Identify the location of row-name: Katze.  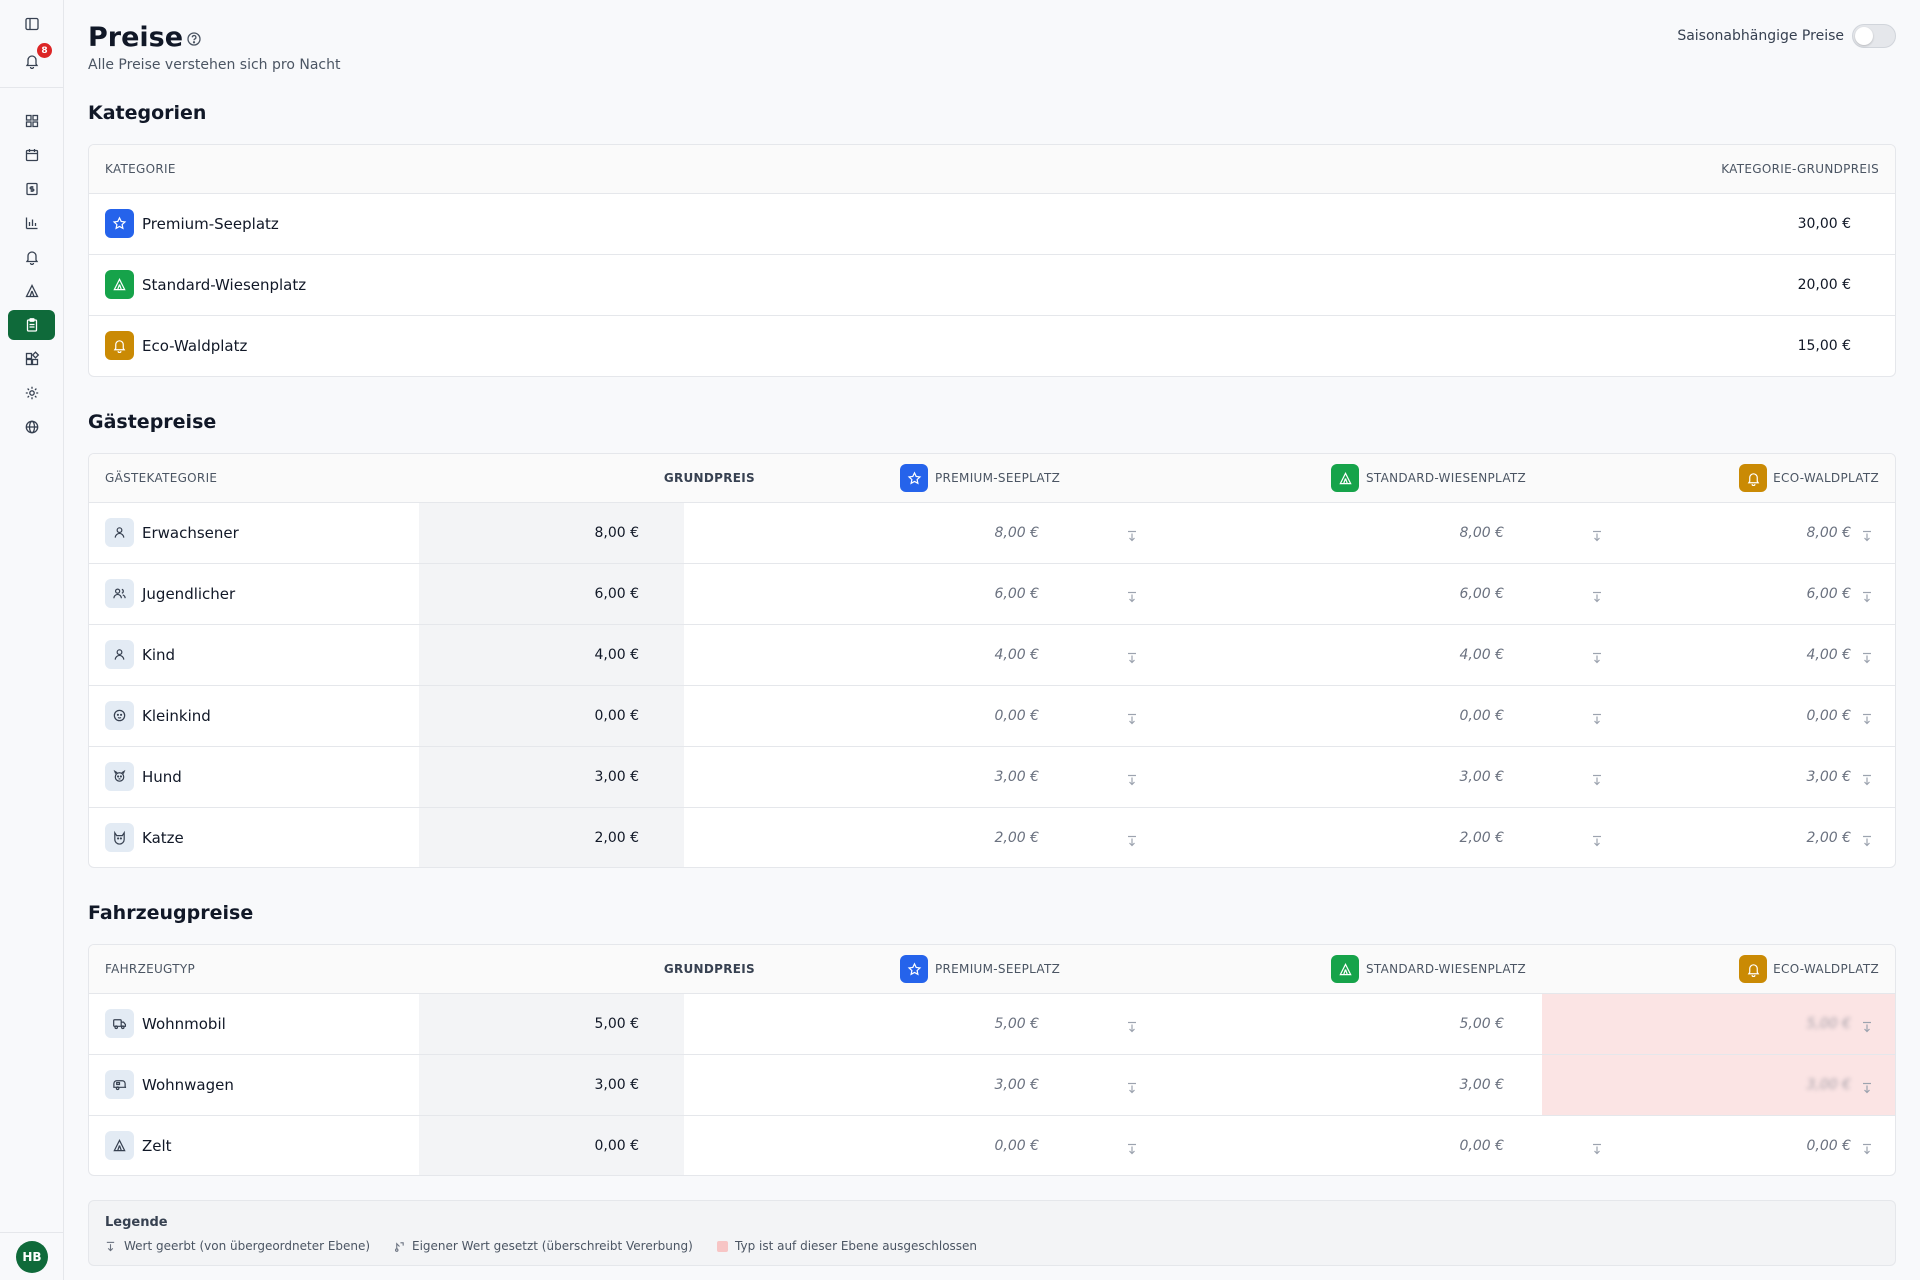
(163, 838).